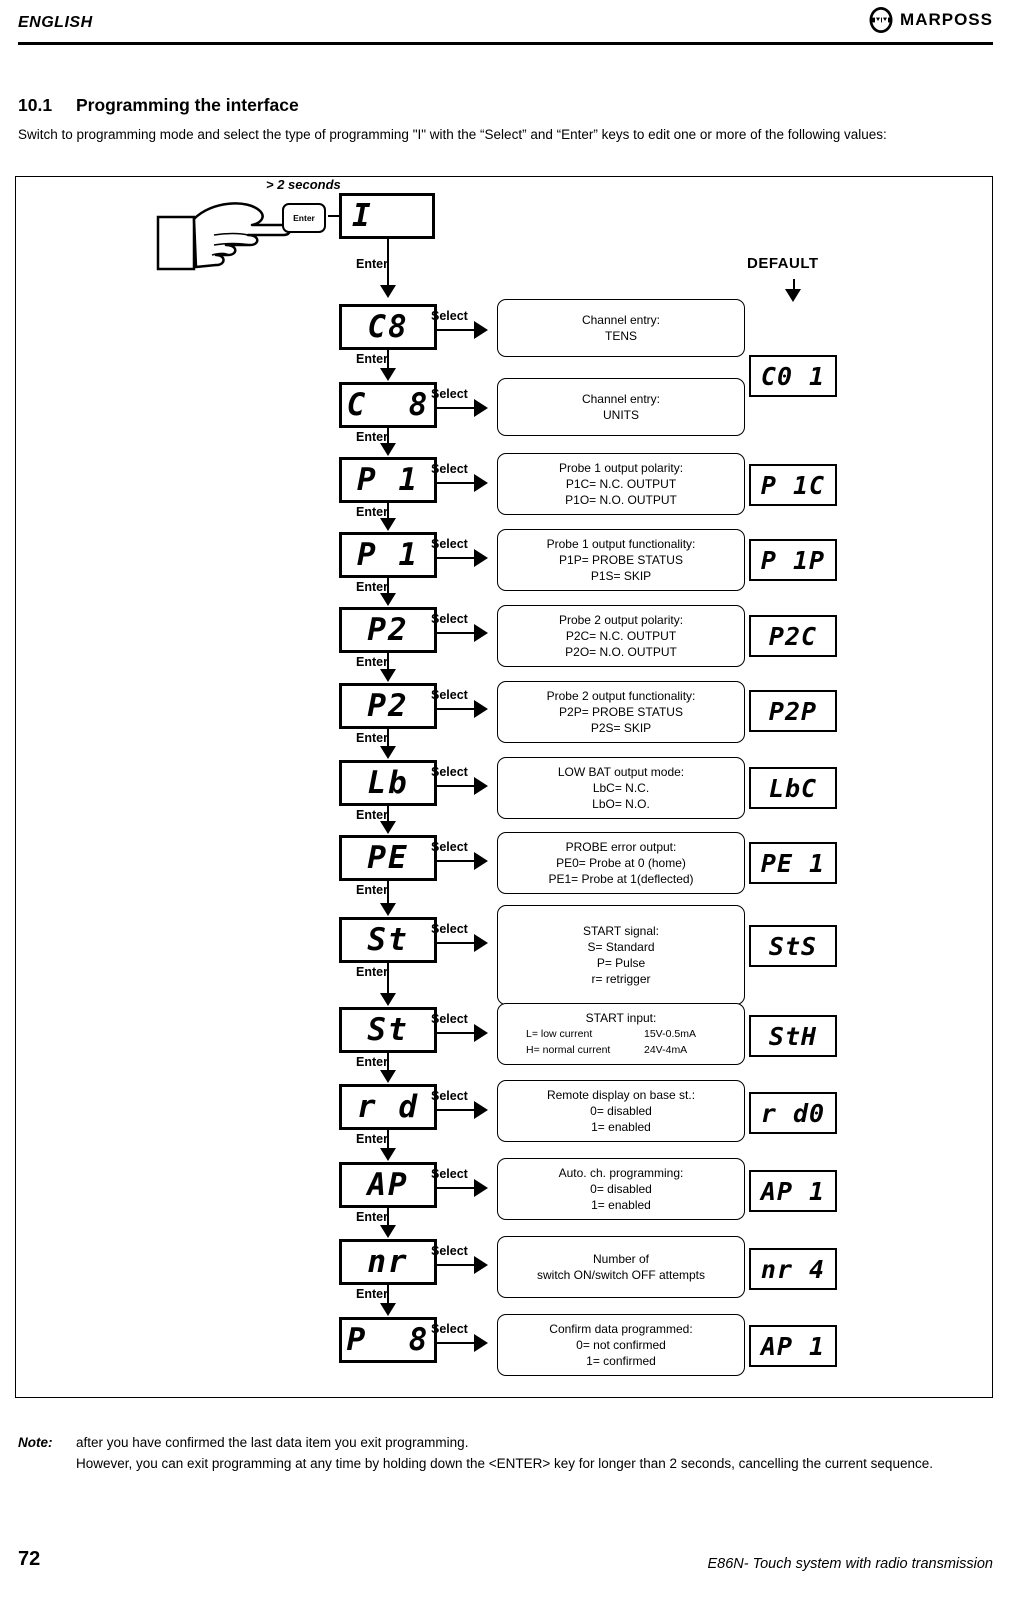 This screenshot has width=1011, height=1603. What do you see at coordinates (793, 295) in the screenshot?
I see `default-arrow-icon` at bounding box center [793, 295].